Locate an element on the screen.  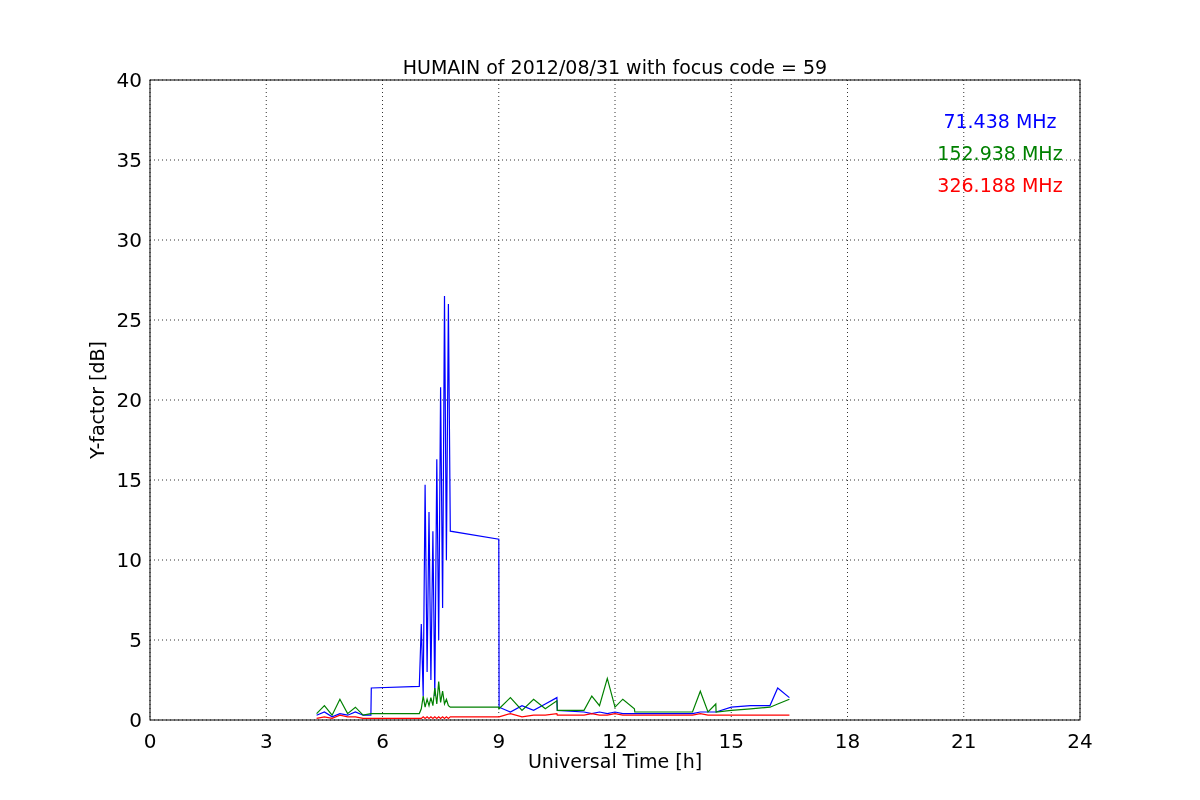
y-tick-label: 35 is located at coordinates (129, 160).